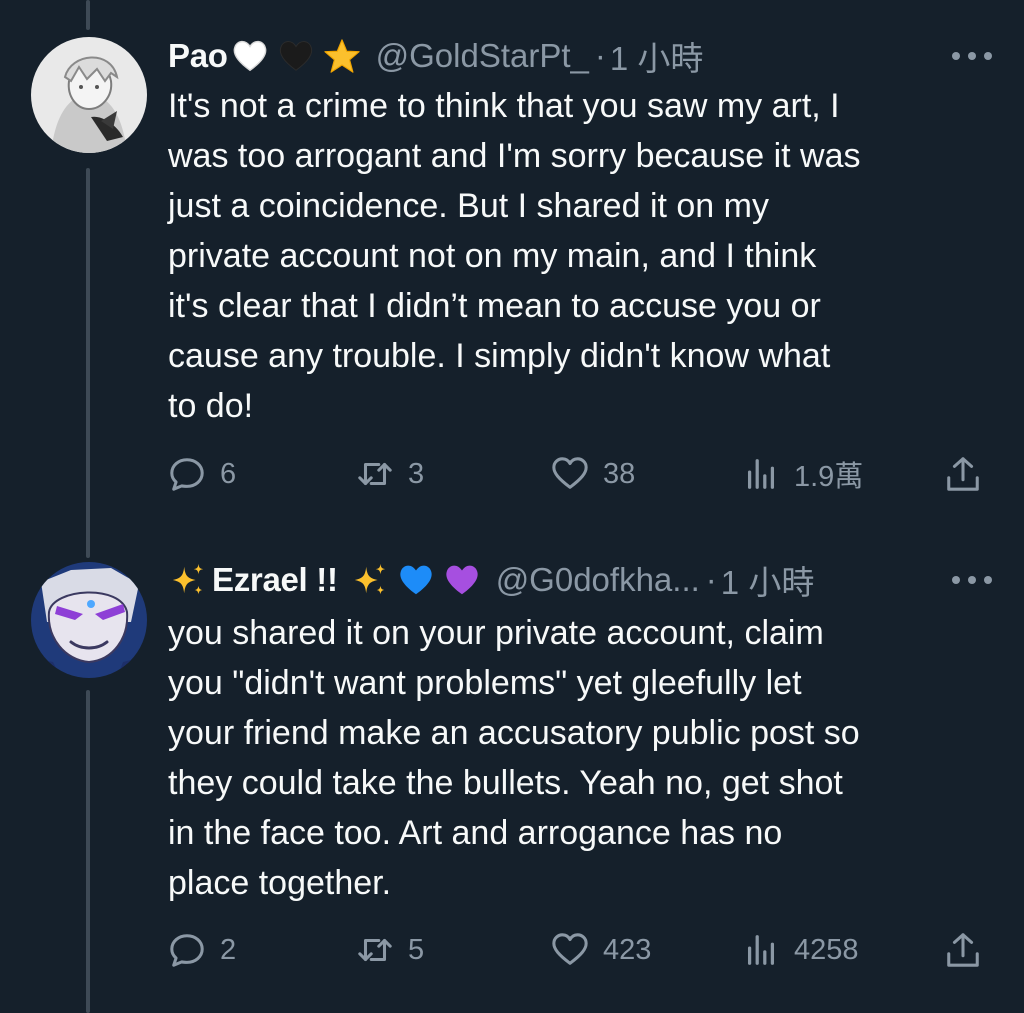 This screenshot has width=1024, height=1013. I want to click on repost-button: 3, so click(390, 474).